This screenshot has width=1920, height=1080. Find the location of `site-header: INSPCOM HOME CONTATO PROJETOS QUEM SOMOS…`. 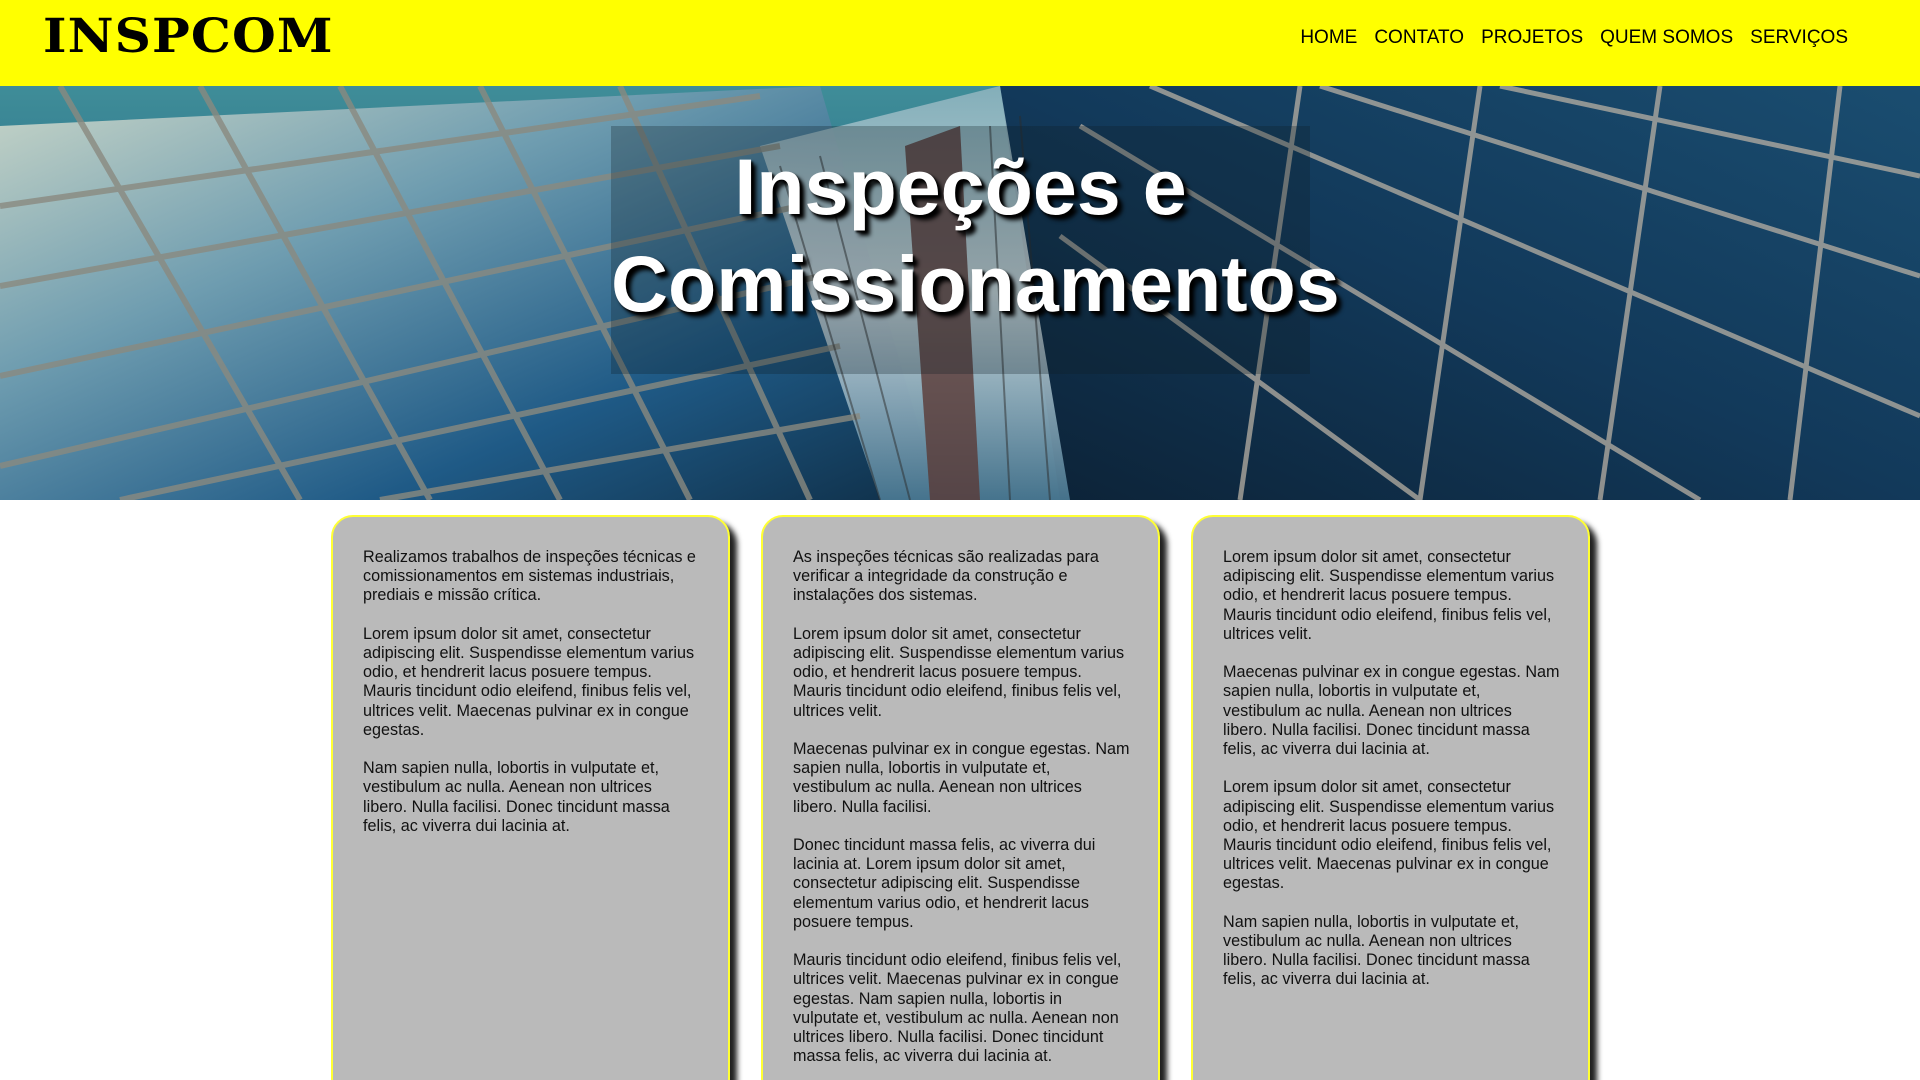

site-header: INSPCOM HOME CONTATO PROJETOS QUEM SOMOS… is located at coordinates (960, 43).